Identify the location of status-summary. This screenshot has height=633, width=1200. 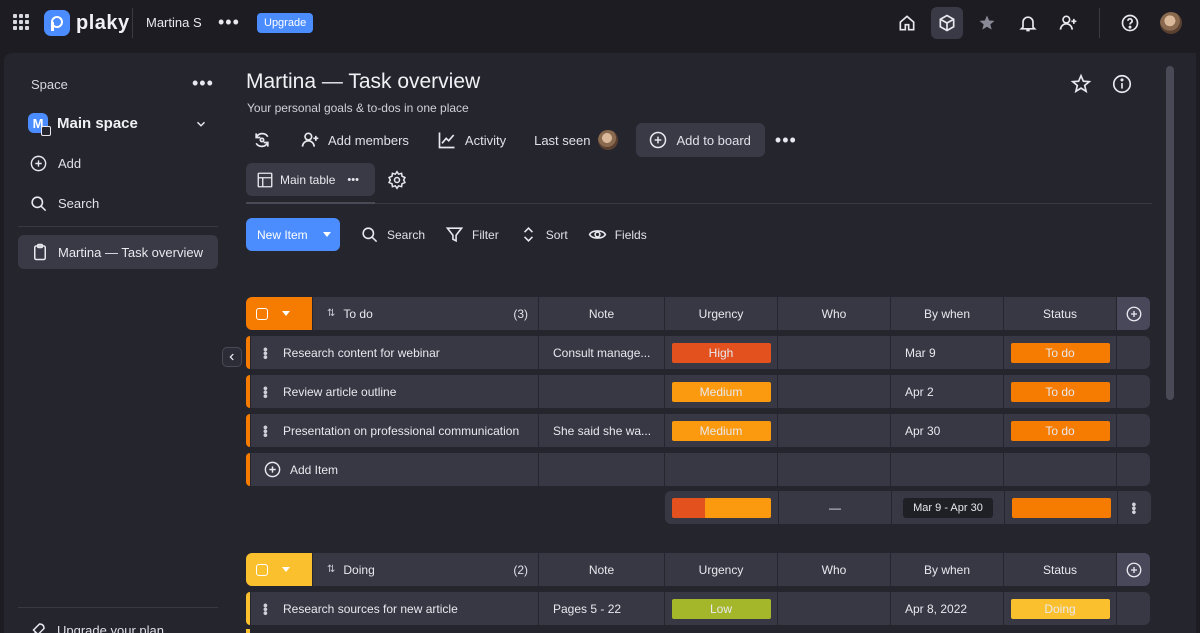
(1060, 507).